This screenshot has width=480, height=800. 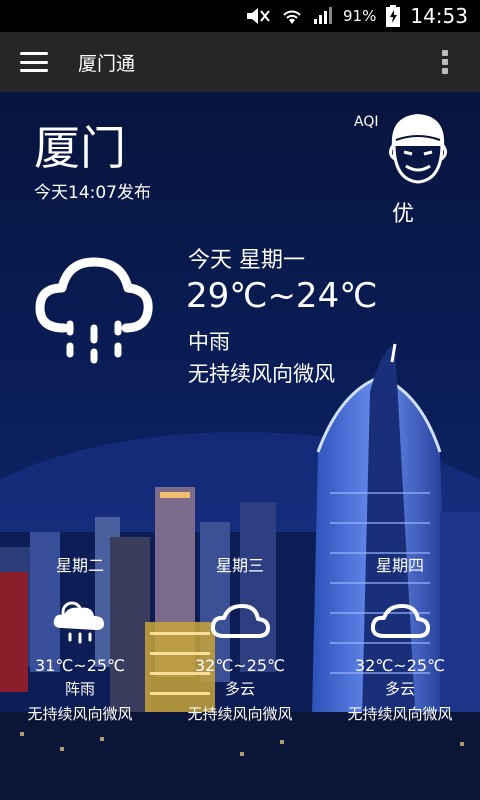 I want to click on mute-icon, so click(x=258, y=16).